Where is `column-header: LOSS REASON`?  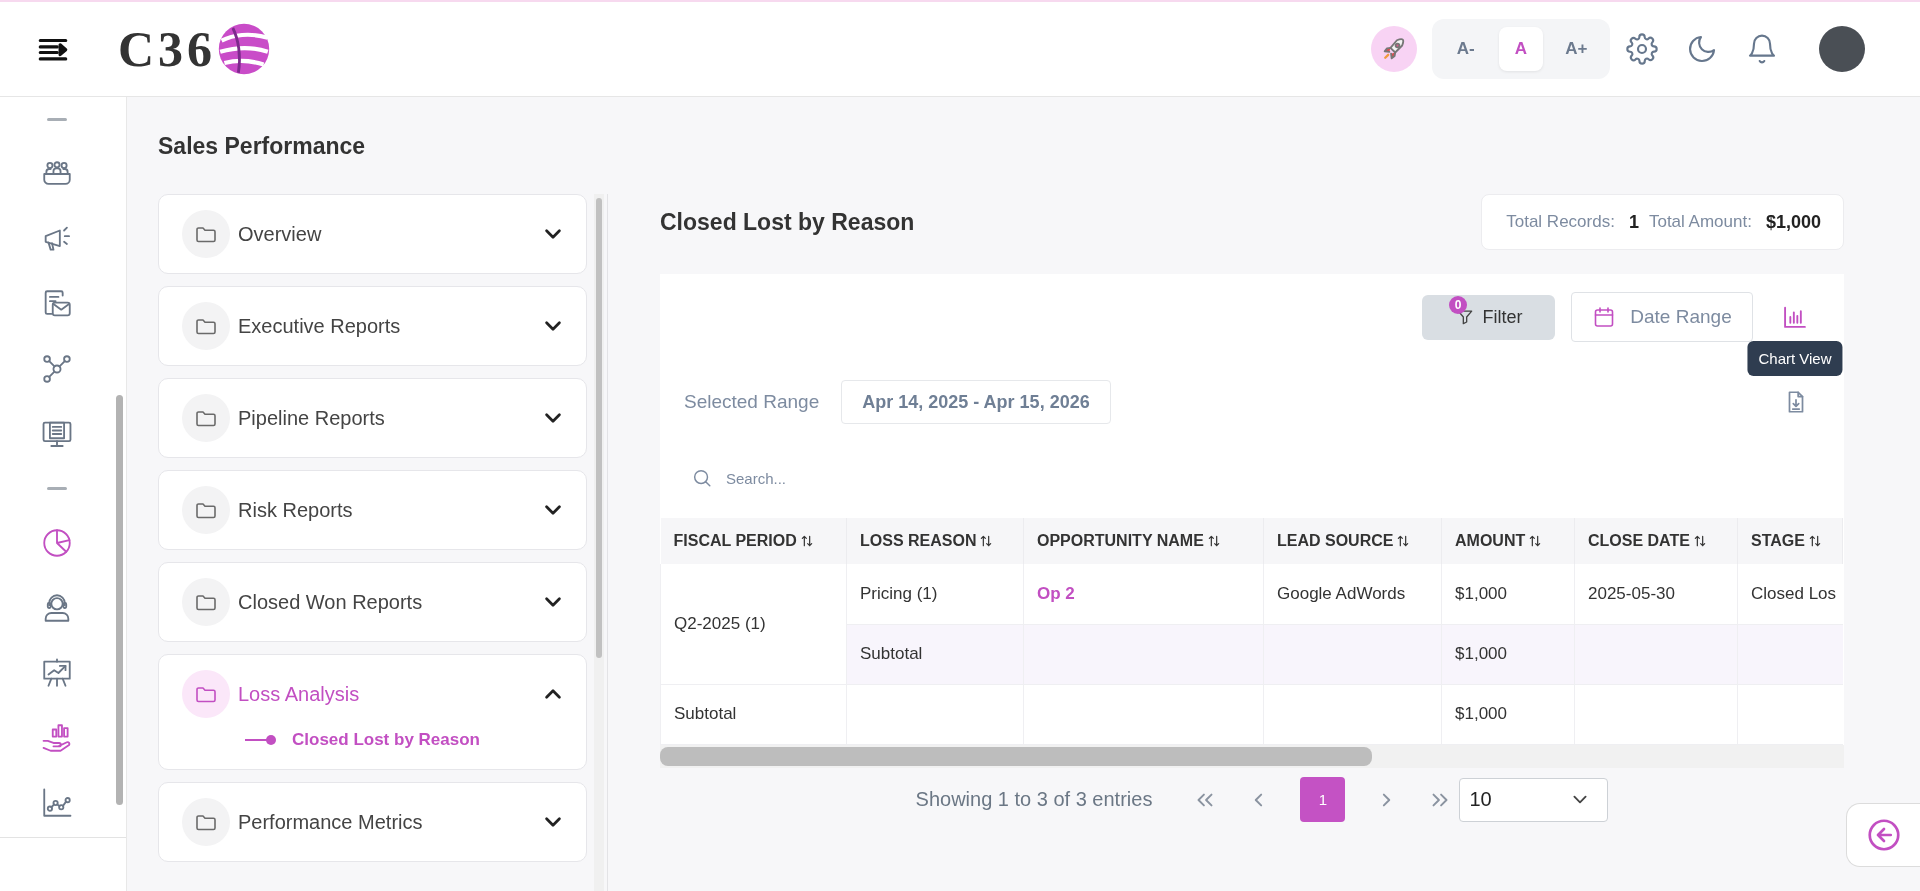
column-header: LOSS REASON is located at coordinates (918, 541).